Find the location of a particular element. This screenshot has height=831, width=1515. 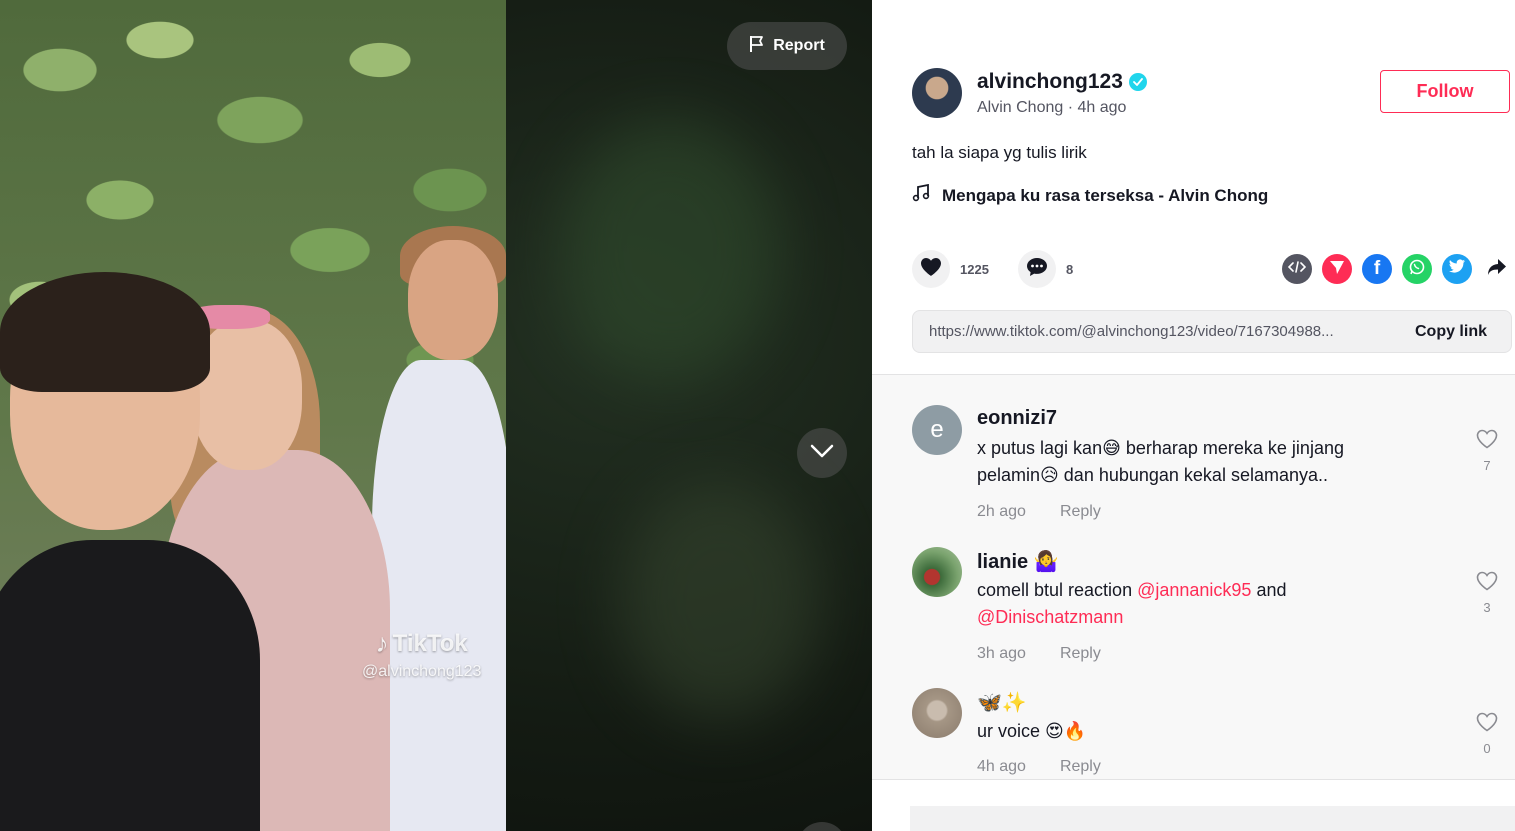

embed-button is located at coordinates (1297, 269).